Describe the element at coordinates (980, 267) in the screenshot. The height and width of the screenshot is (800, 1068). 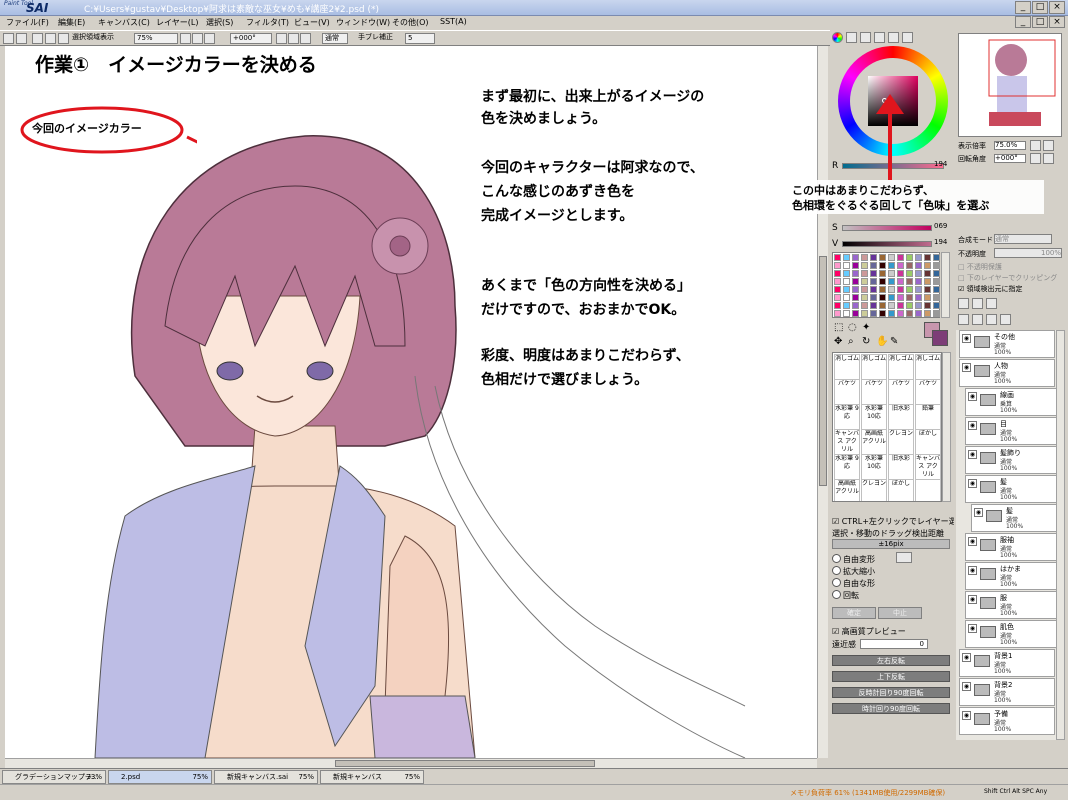
I see `protect-opacity-checkbox: □ 不透明保護` at that location.